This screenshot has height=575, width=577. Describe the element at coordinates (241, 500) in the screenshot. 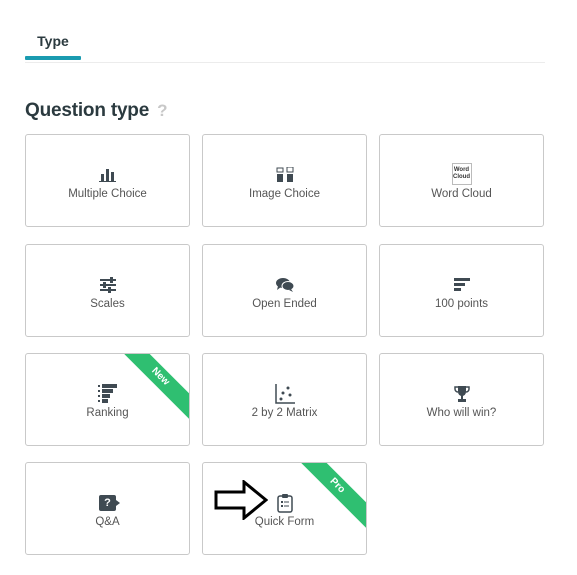

I see `pointer-arrow-icon` at that location.